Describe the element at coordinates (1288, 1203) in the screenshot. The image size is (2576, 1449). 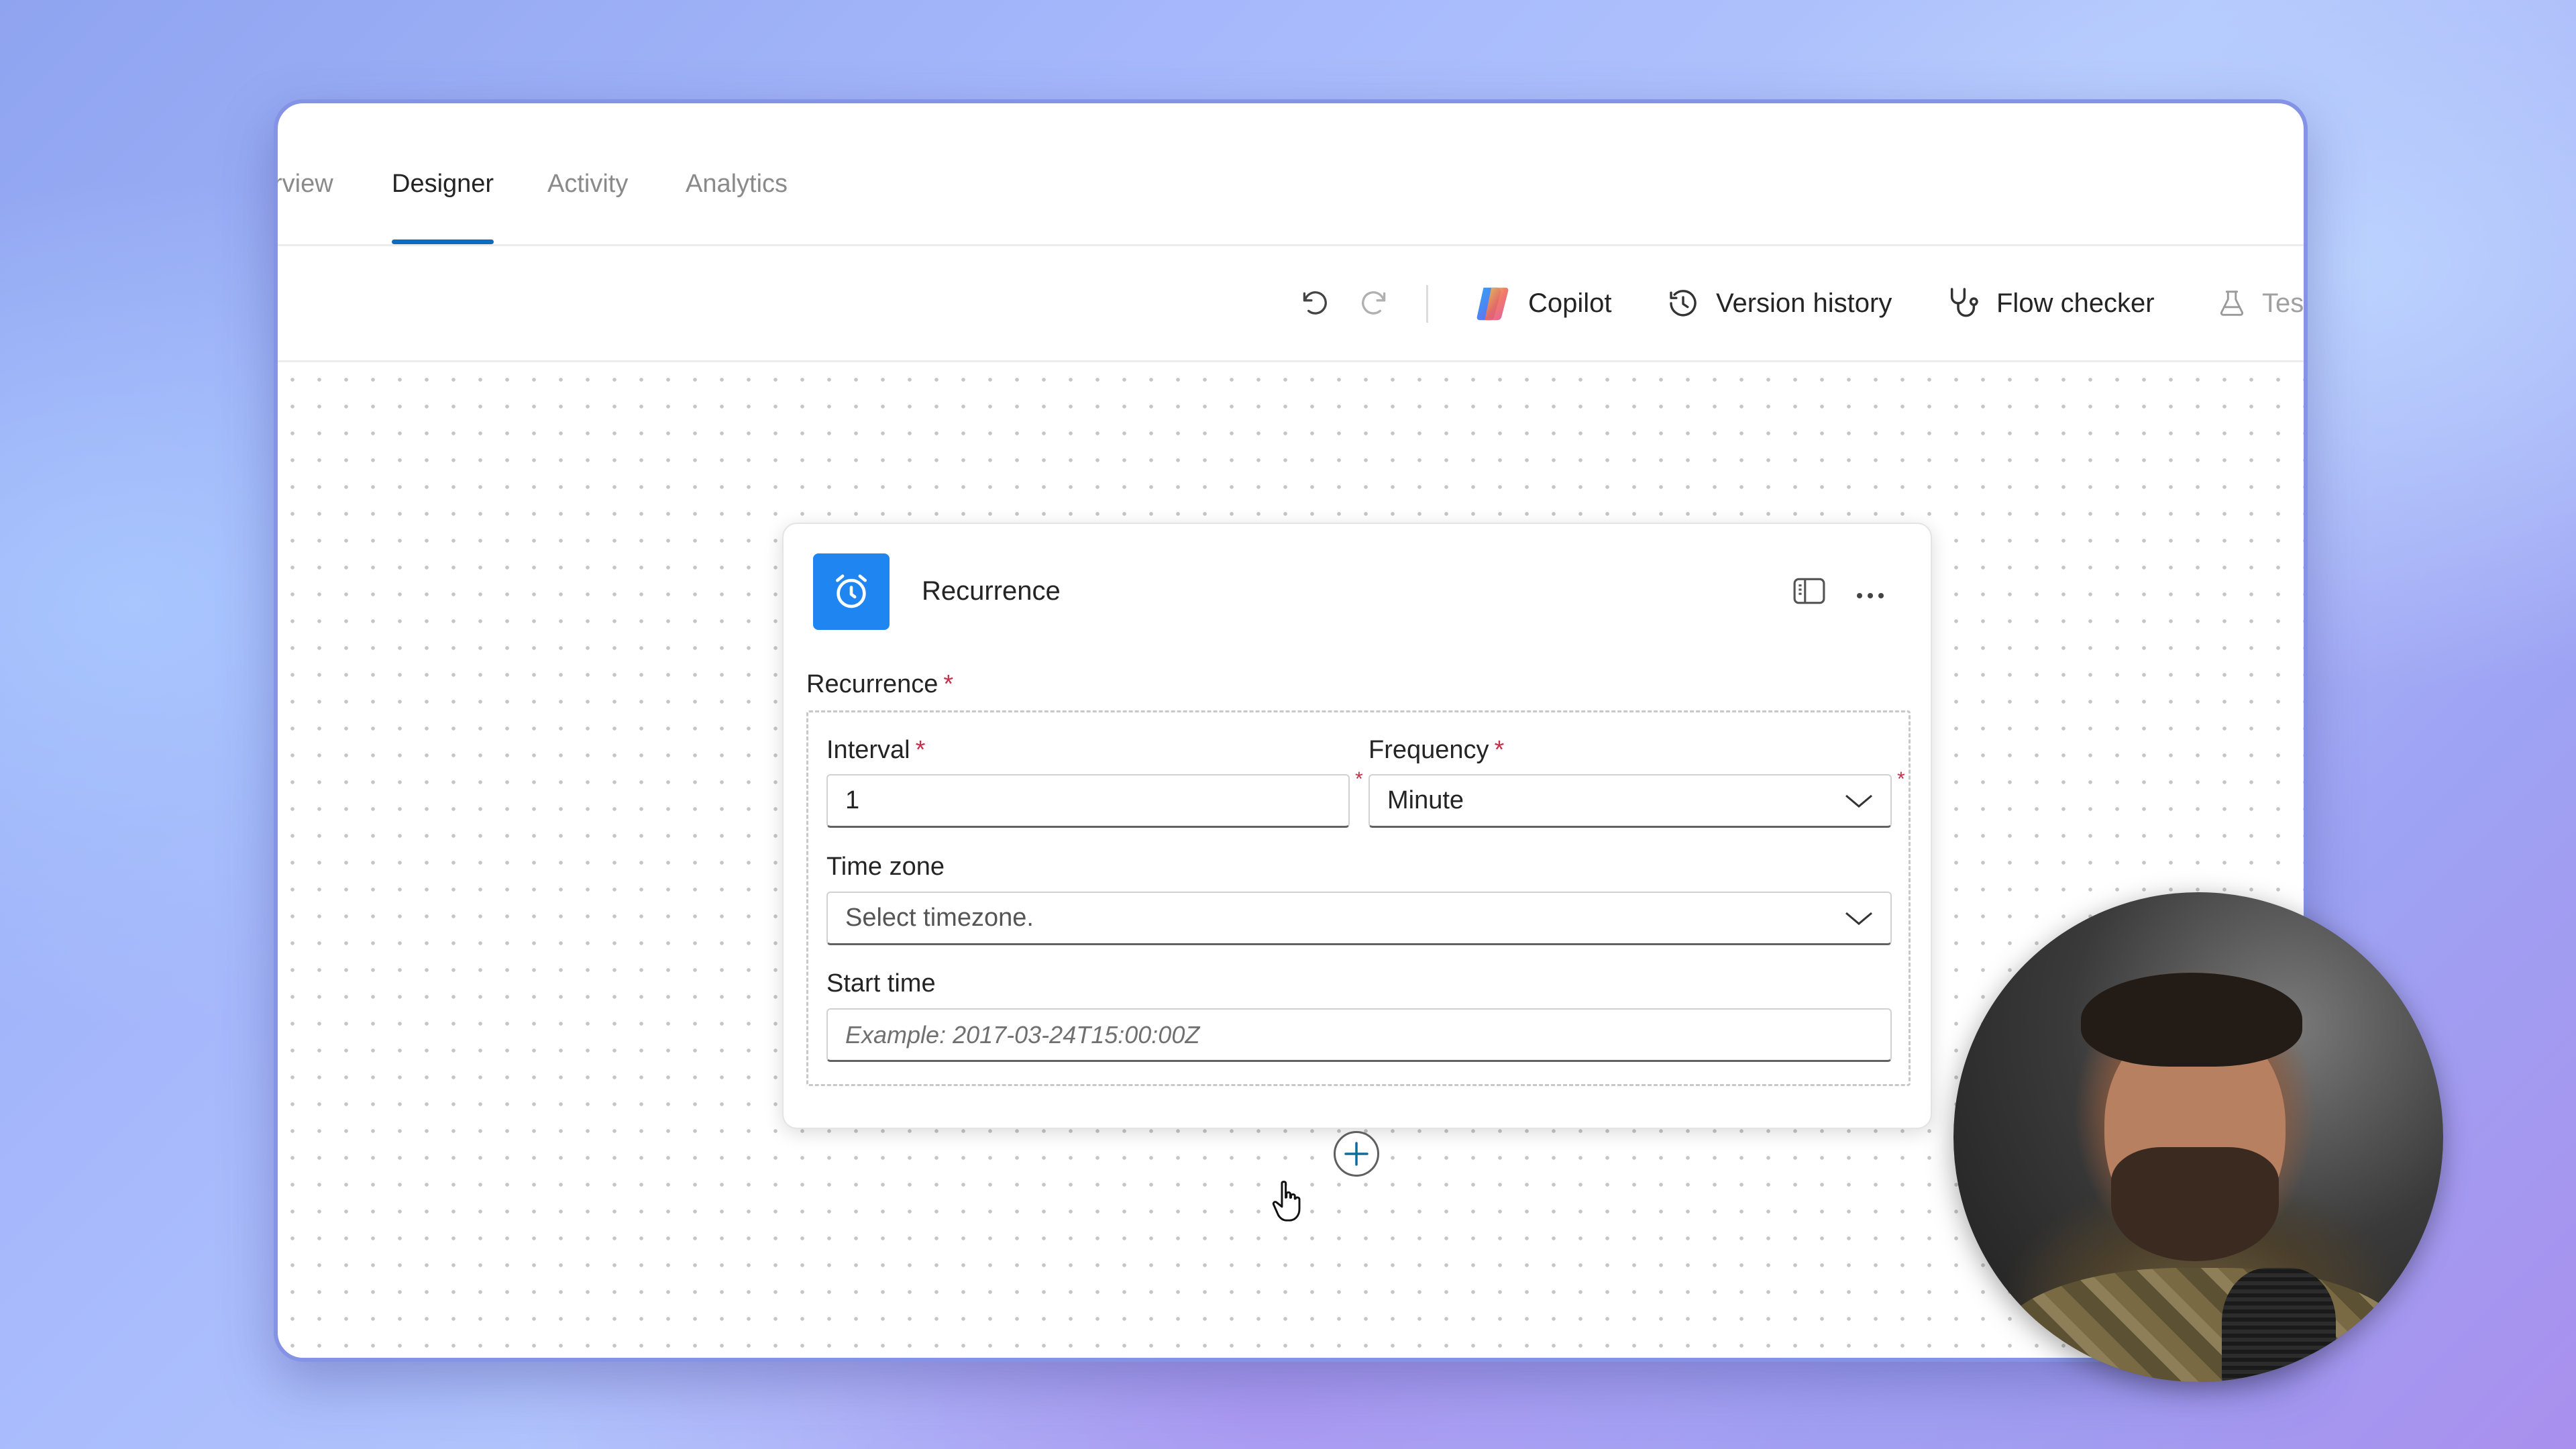
I see `hand-cursor-icon` at that location.